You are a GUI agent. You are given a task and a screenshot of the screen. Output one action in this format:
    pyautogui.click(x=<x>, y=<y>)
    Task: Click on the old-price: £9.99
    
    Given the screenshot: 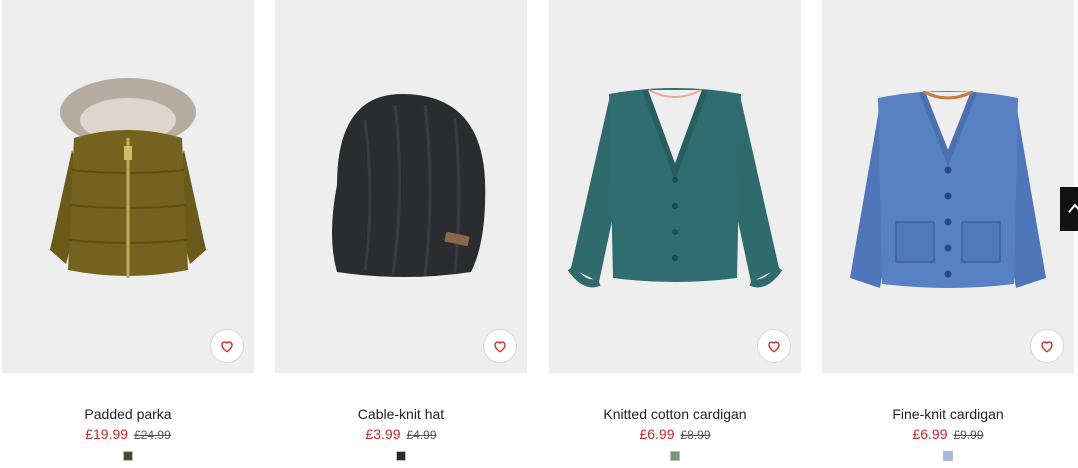 What is the action you would take?
    pyautogui.click(x=968, y=435)
    